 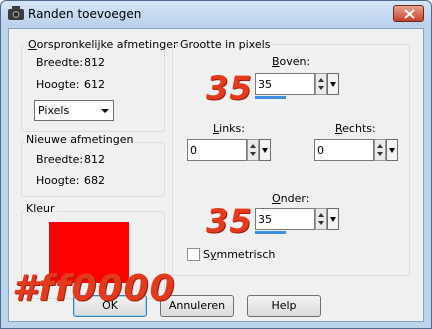 What do you see at coordinates (16, 13) in the screenshot?
I see `camera-app-icon` at bounding box center [16, 13].